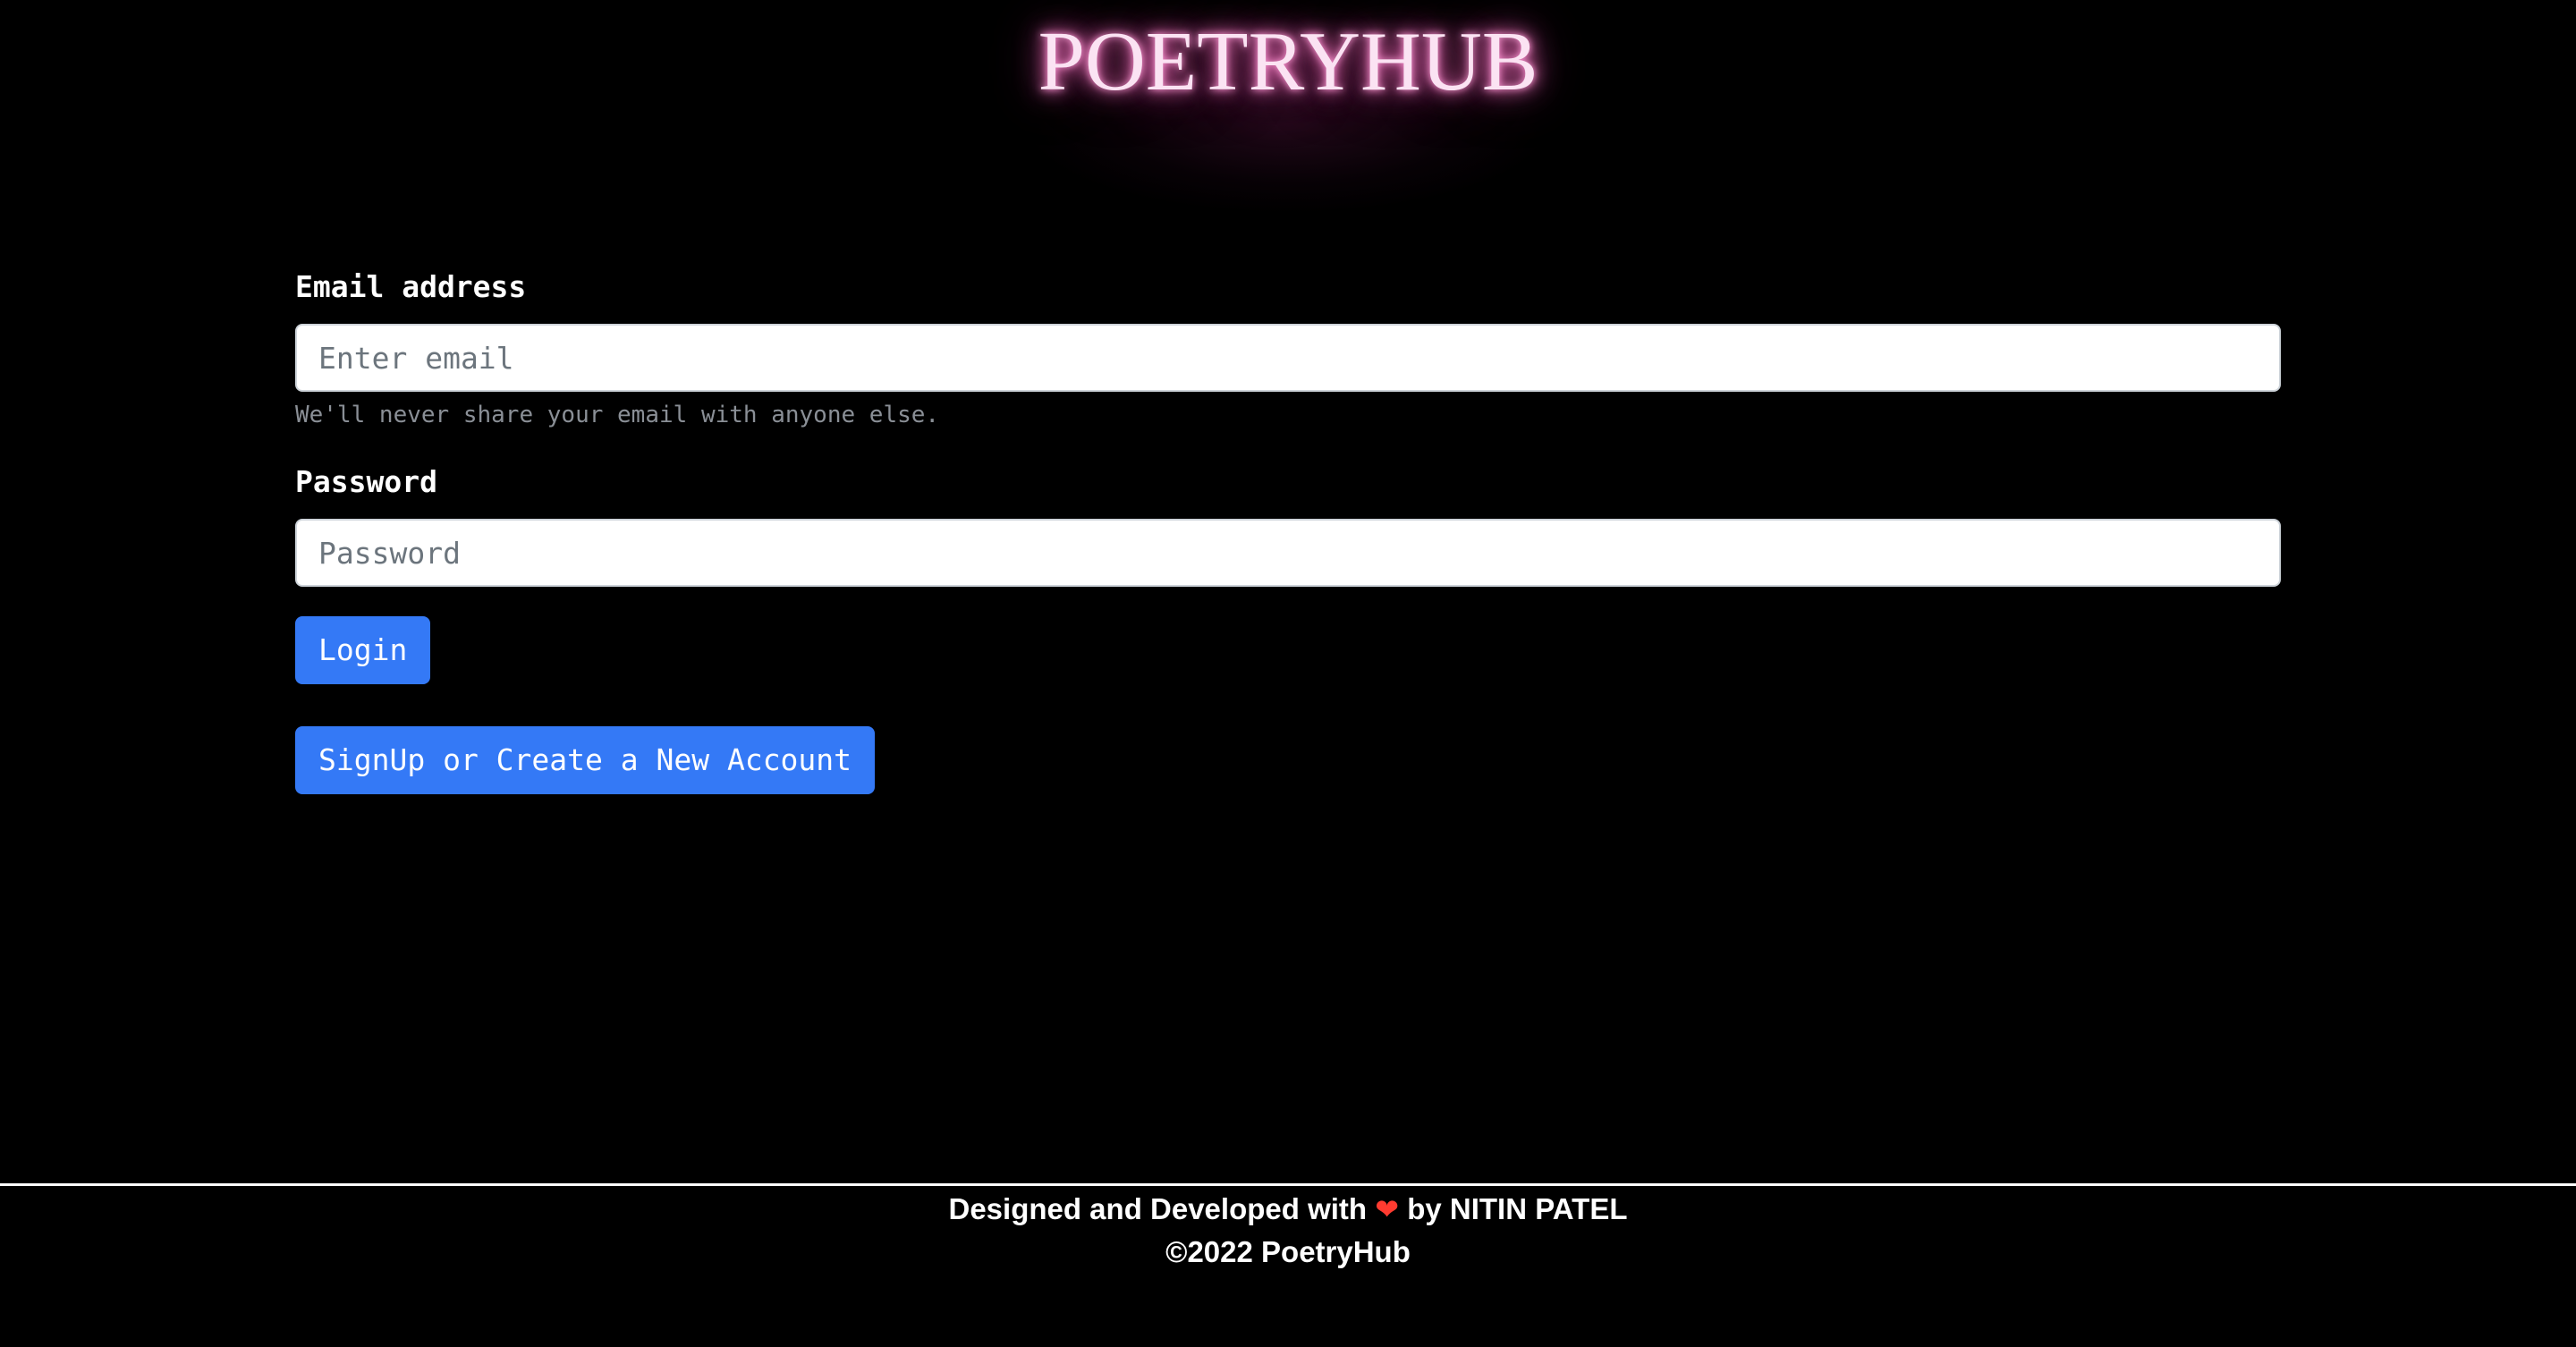 This screenshot has width=2576, height=1347. What do you see at coordinates (1517, 1208) in the screenshot?
I see `footer-credit-suffix: by NITIN PATEL` at bounding box center [1517, 1208].